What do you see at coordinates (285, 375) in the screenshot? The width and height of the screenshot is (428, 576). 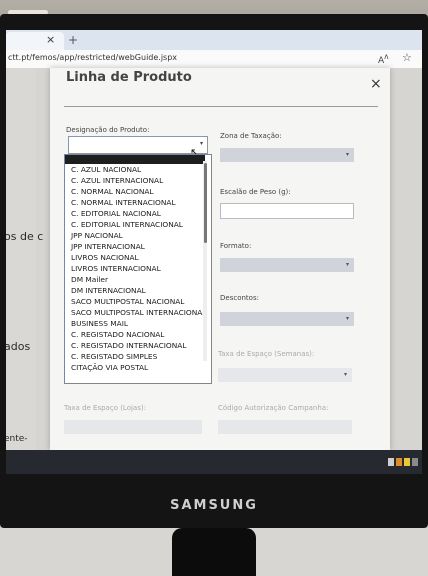 I see `taxa-espaco-semanas-select: ▾` at bounding box center [285, 375].